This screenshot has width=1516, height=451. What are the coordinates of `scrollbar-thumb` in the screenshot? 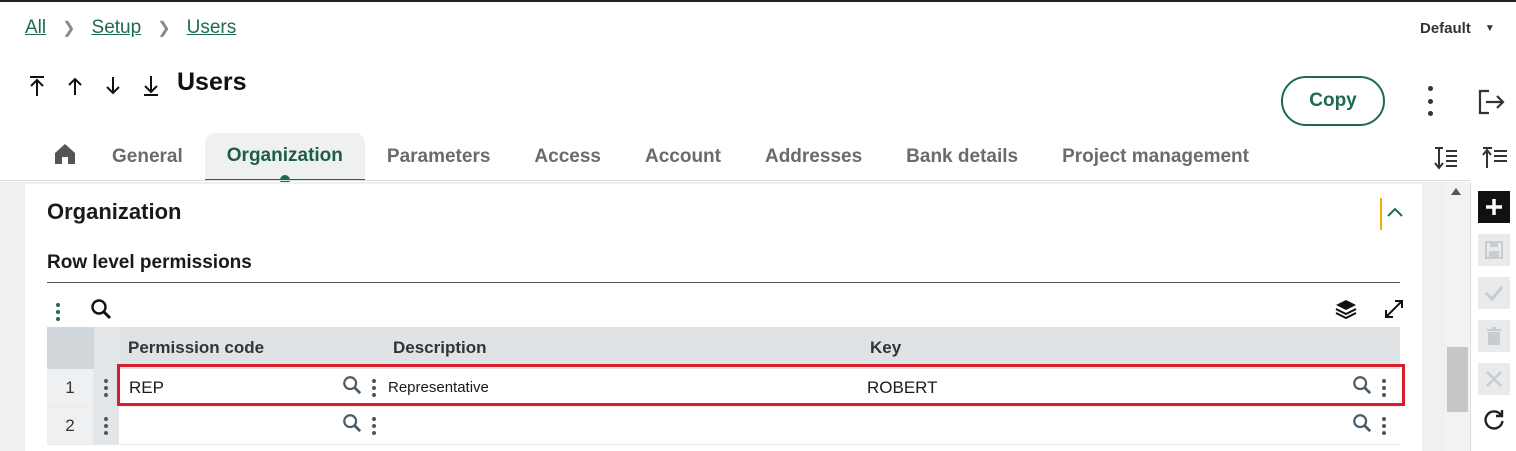 It's located at (1457, 379).